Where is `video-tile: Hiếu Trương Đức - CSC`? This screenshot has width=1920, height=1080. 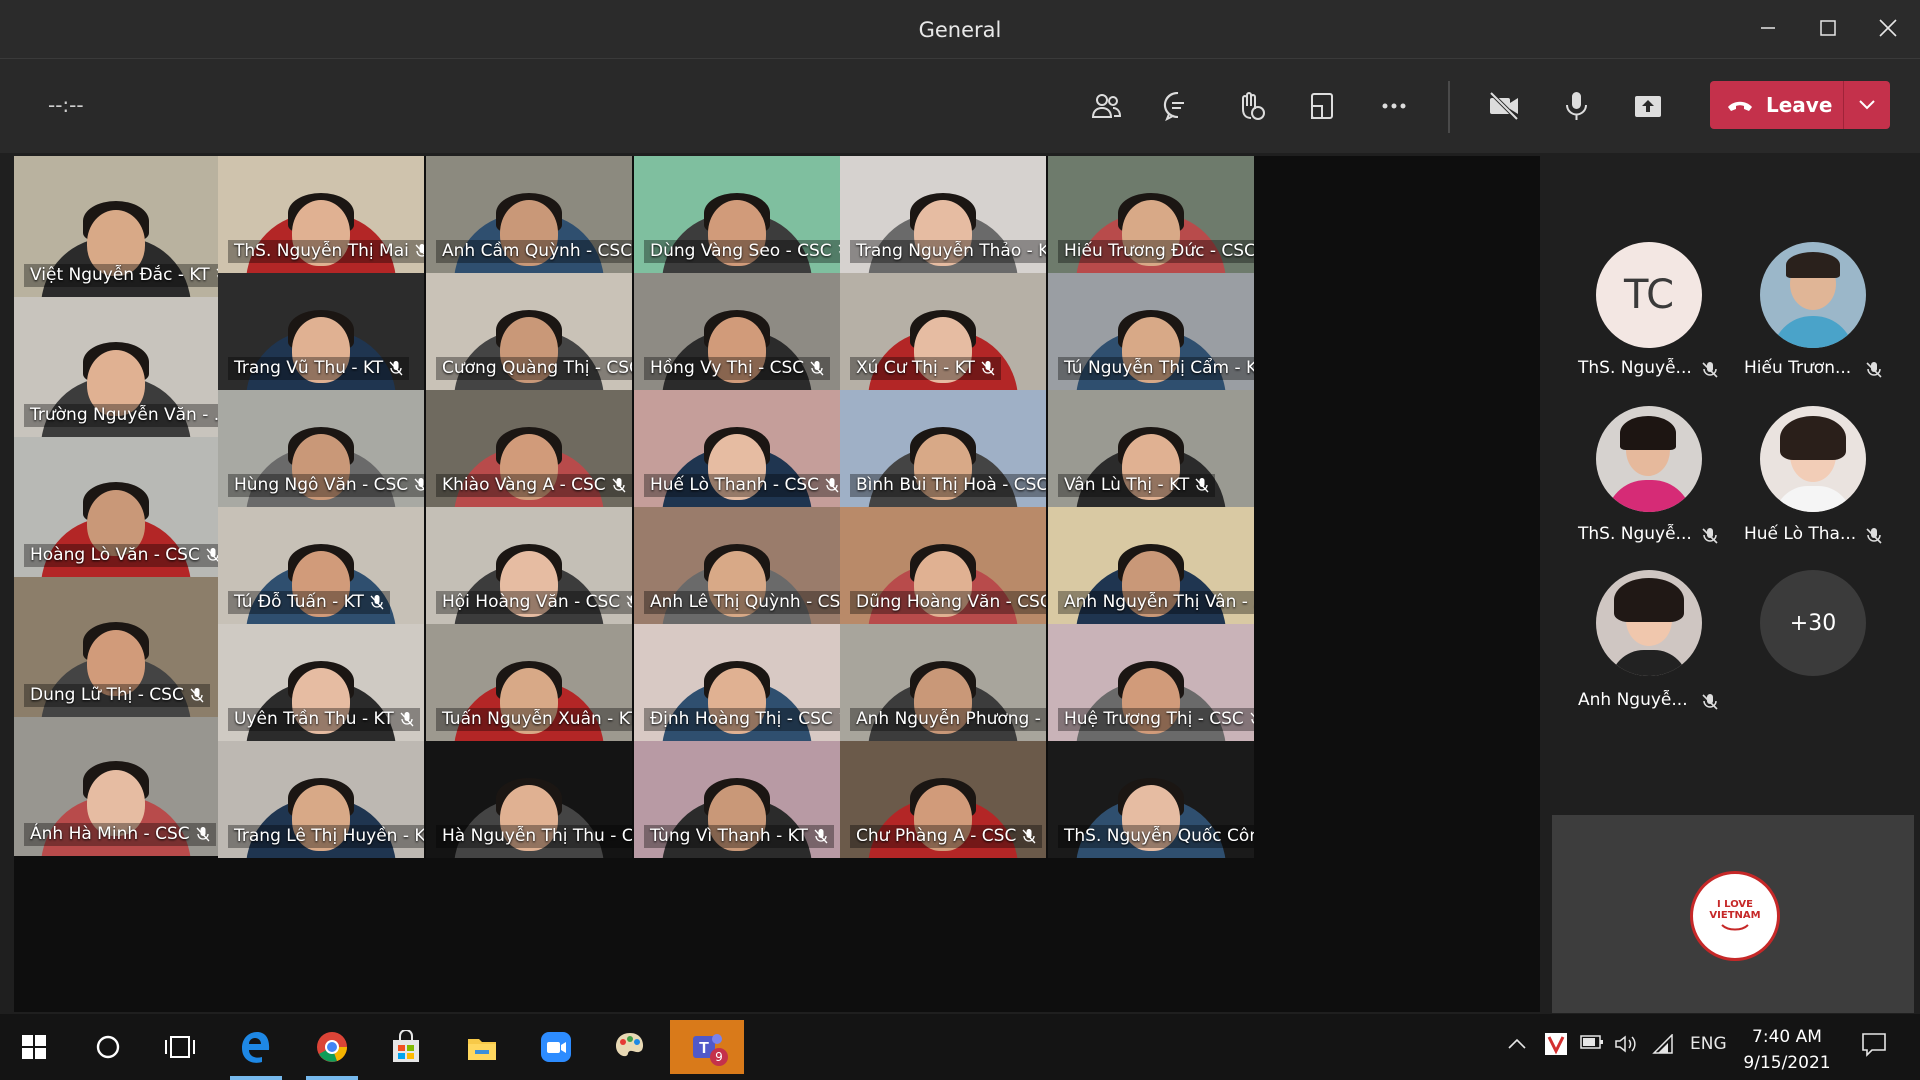 video-tile: Hiếu Trương Đức - CSC is located at coordinates (1151, 214).